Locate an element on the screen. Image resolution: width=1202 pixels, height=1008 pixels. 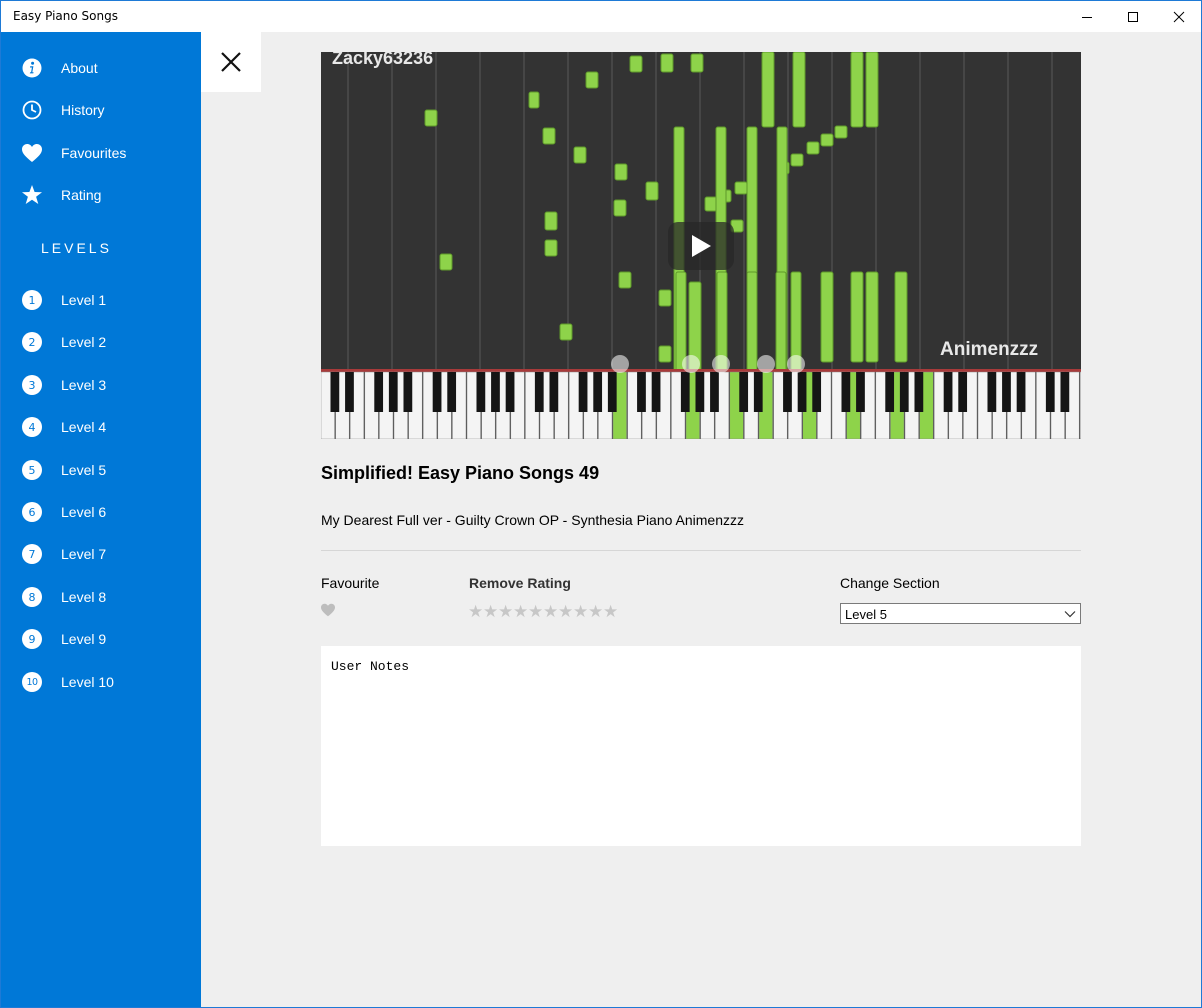
video-watermark-right: Animenzzz is located at coordinates (989, 349).